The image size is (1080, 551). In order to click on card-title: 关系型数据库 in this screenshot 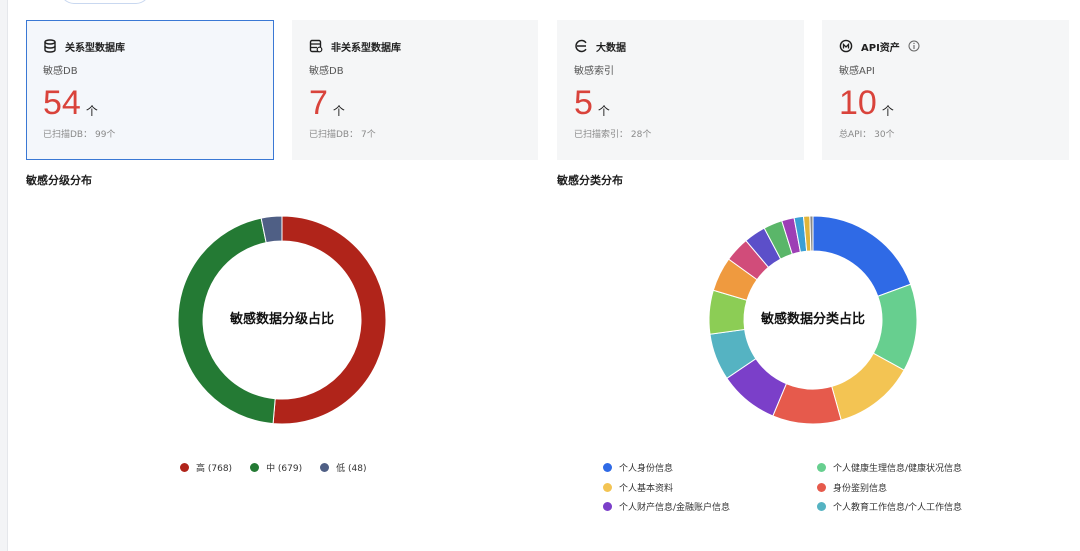, I will do `click(95, 48)`.